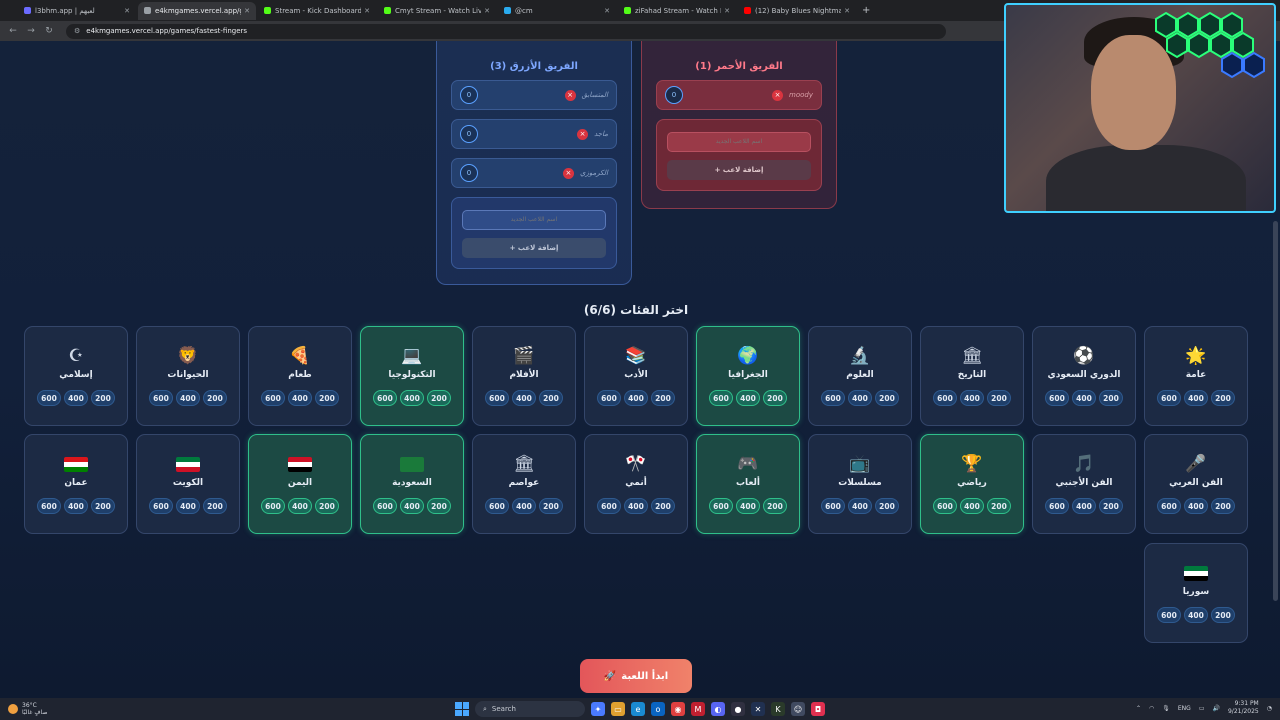 This screenshot has height=720, width=1280. What do you see at coordinates (1196, 593) in the screenshot?
I see `category-card: سوريا 600 400 200` at bounding box center [1196, 593].